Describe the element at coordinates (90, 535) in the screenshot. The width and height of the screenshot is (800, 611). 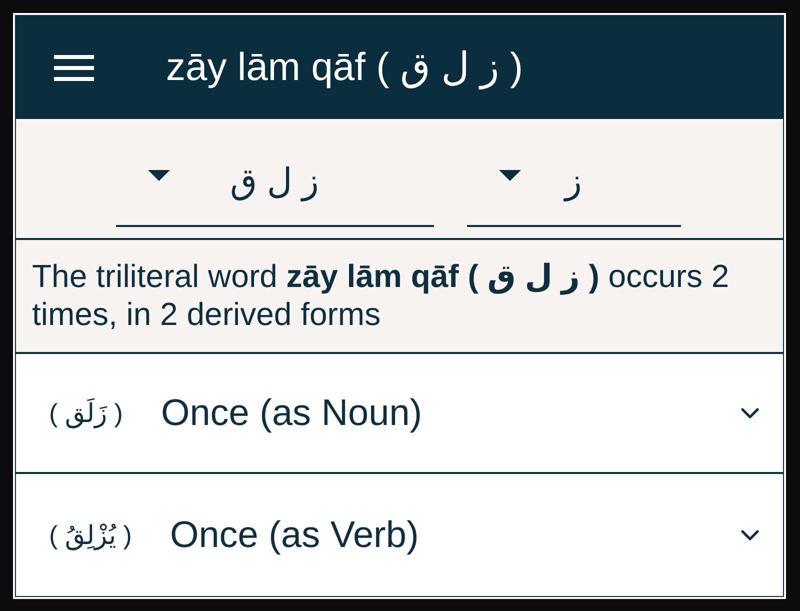
I see `arabic-word: ( يُزْلِقُ )` at that location.